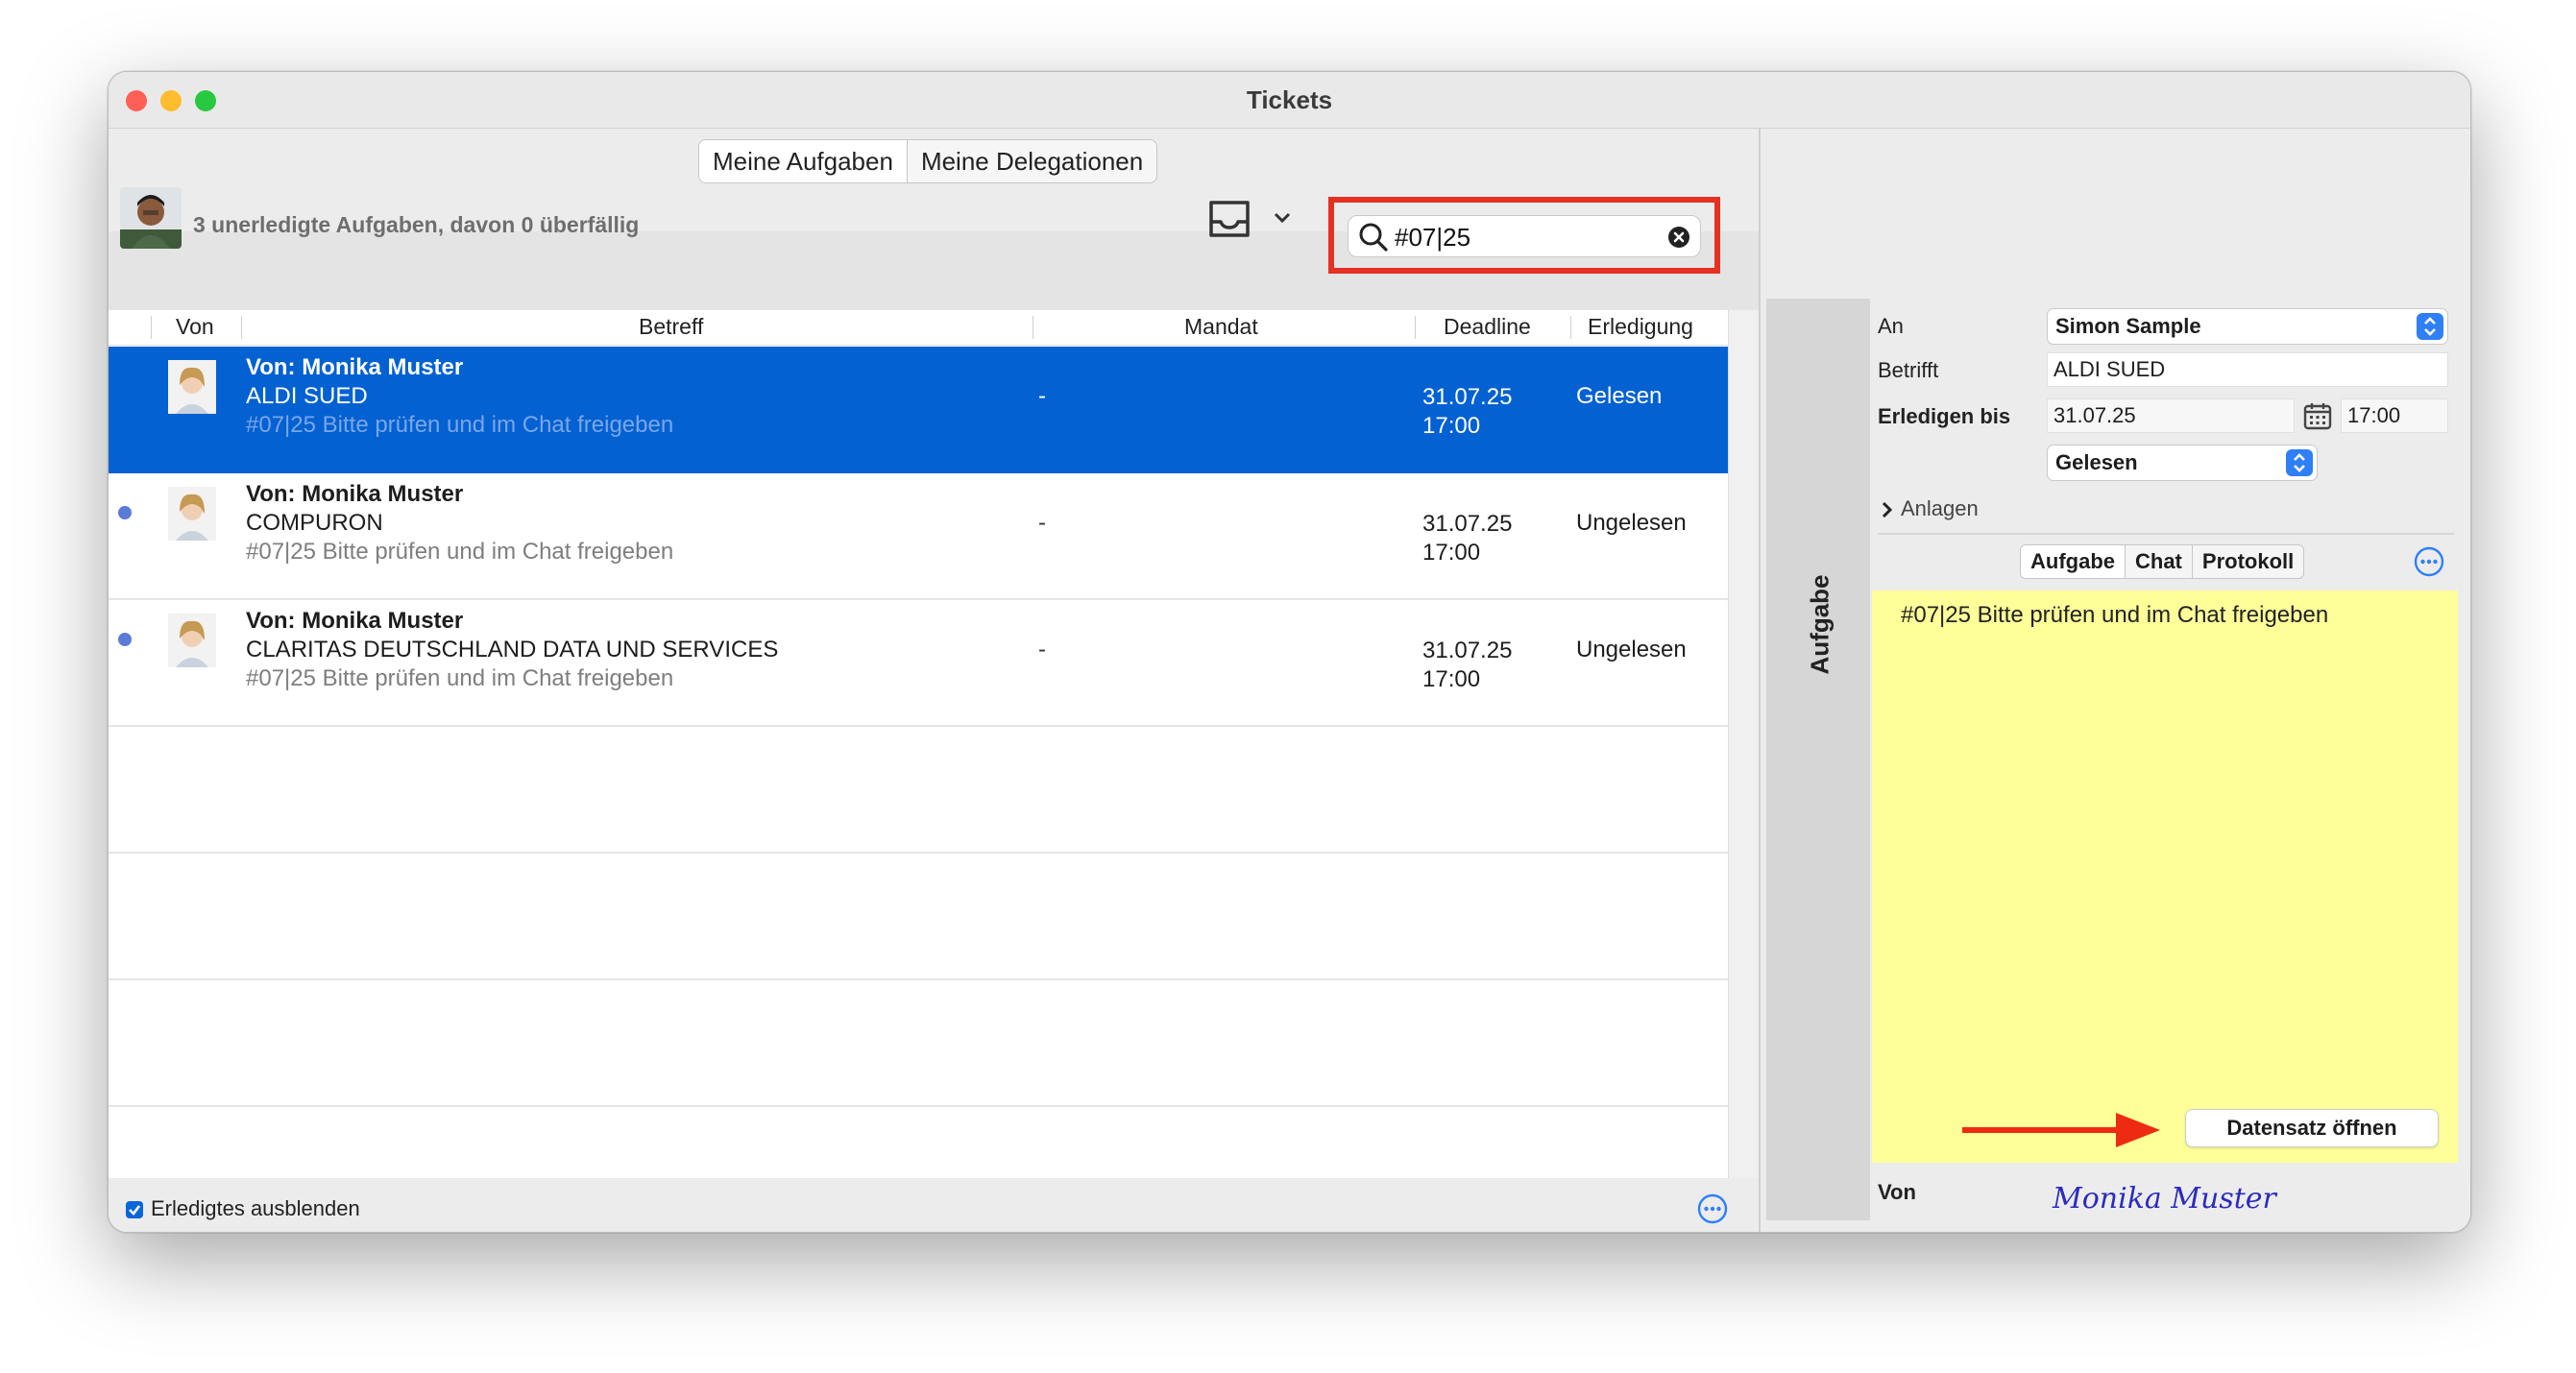 Image resolution: width=2576 pixels, height=1373 pixels. Describe the element at coordinates (314, 523) in the screenshot. I see `row-subject: COMPURON` at that location.